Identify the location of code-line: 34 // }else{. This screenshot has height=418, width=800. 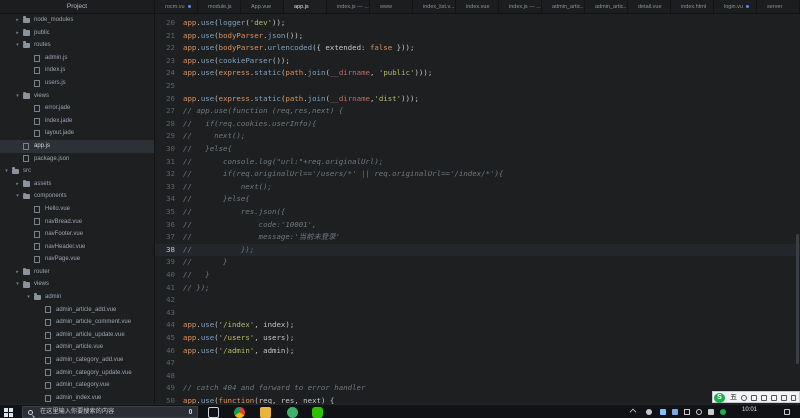
(477, 199).